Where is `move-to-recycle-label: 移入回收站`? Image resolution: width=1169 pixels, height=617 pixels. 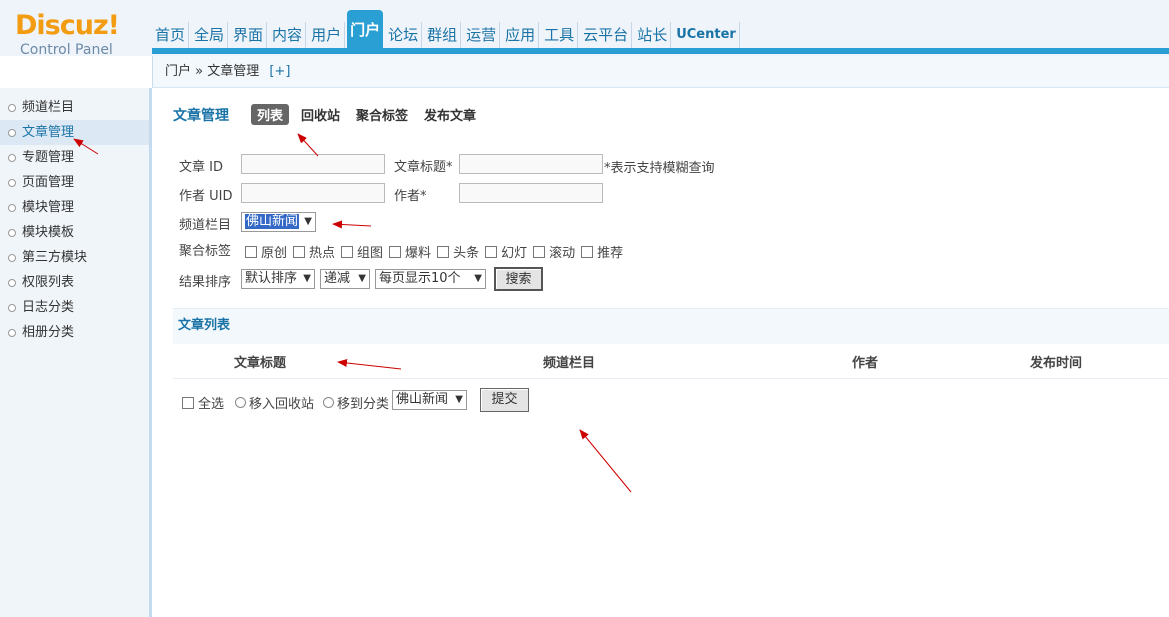
move-to-recycle-label: 移入回收站 is located at coordinates (282, 404).